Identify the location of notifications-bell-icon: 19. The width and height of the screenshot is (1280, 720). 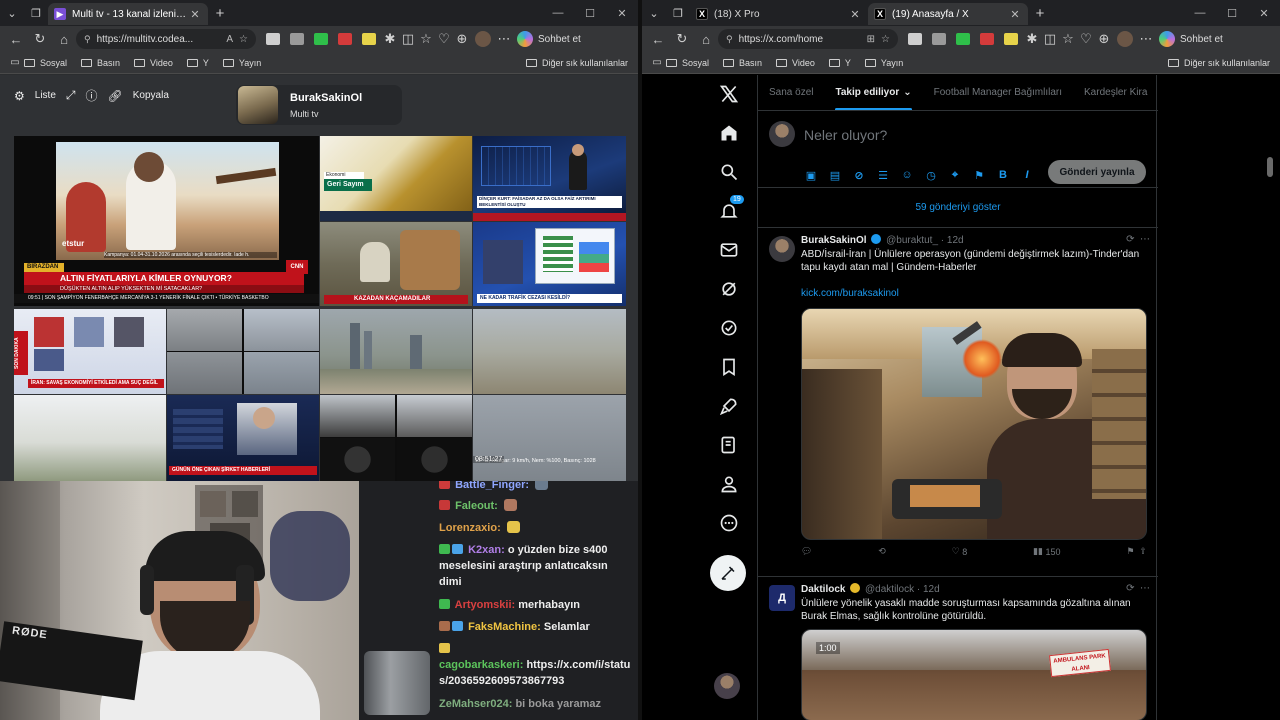
(731, 208).